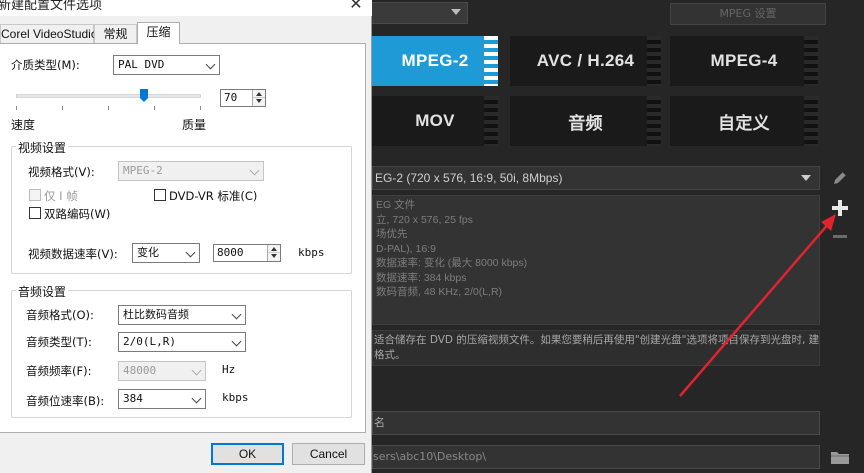  I want to click on quality-spinner: 70, so click(243, 98).